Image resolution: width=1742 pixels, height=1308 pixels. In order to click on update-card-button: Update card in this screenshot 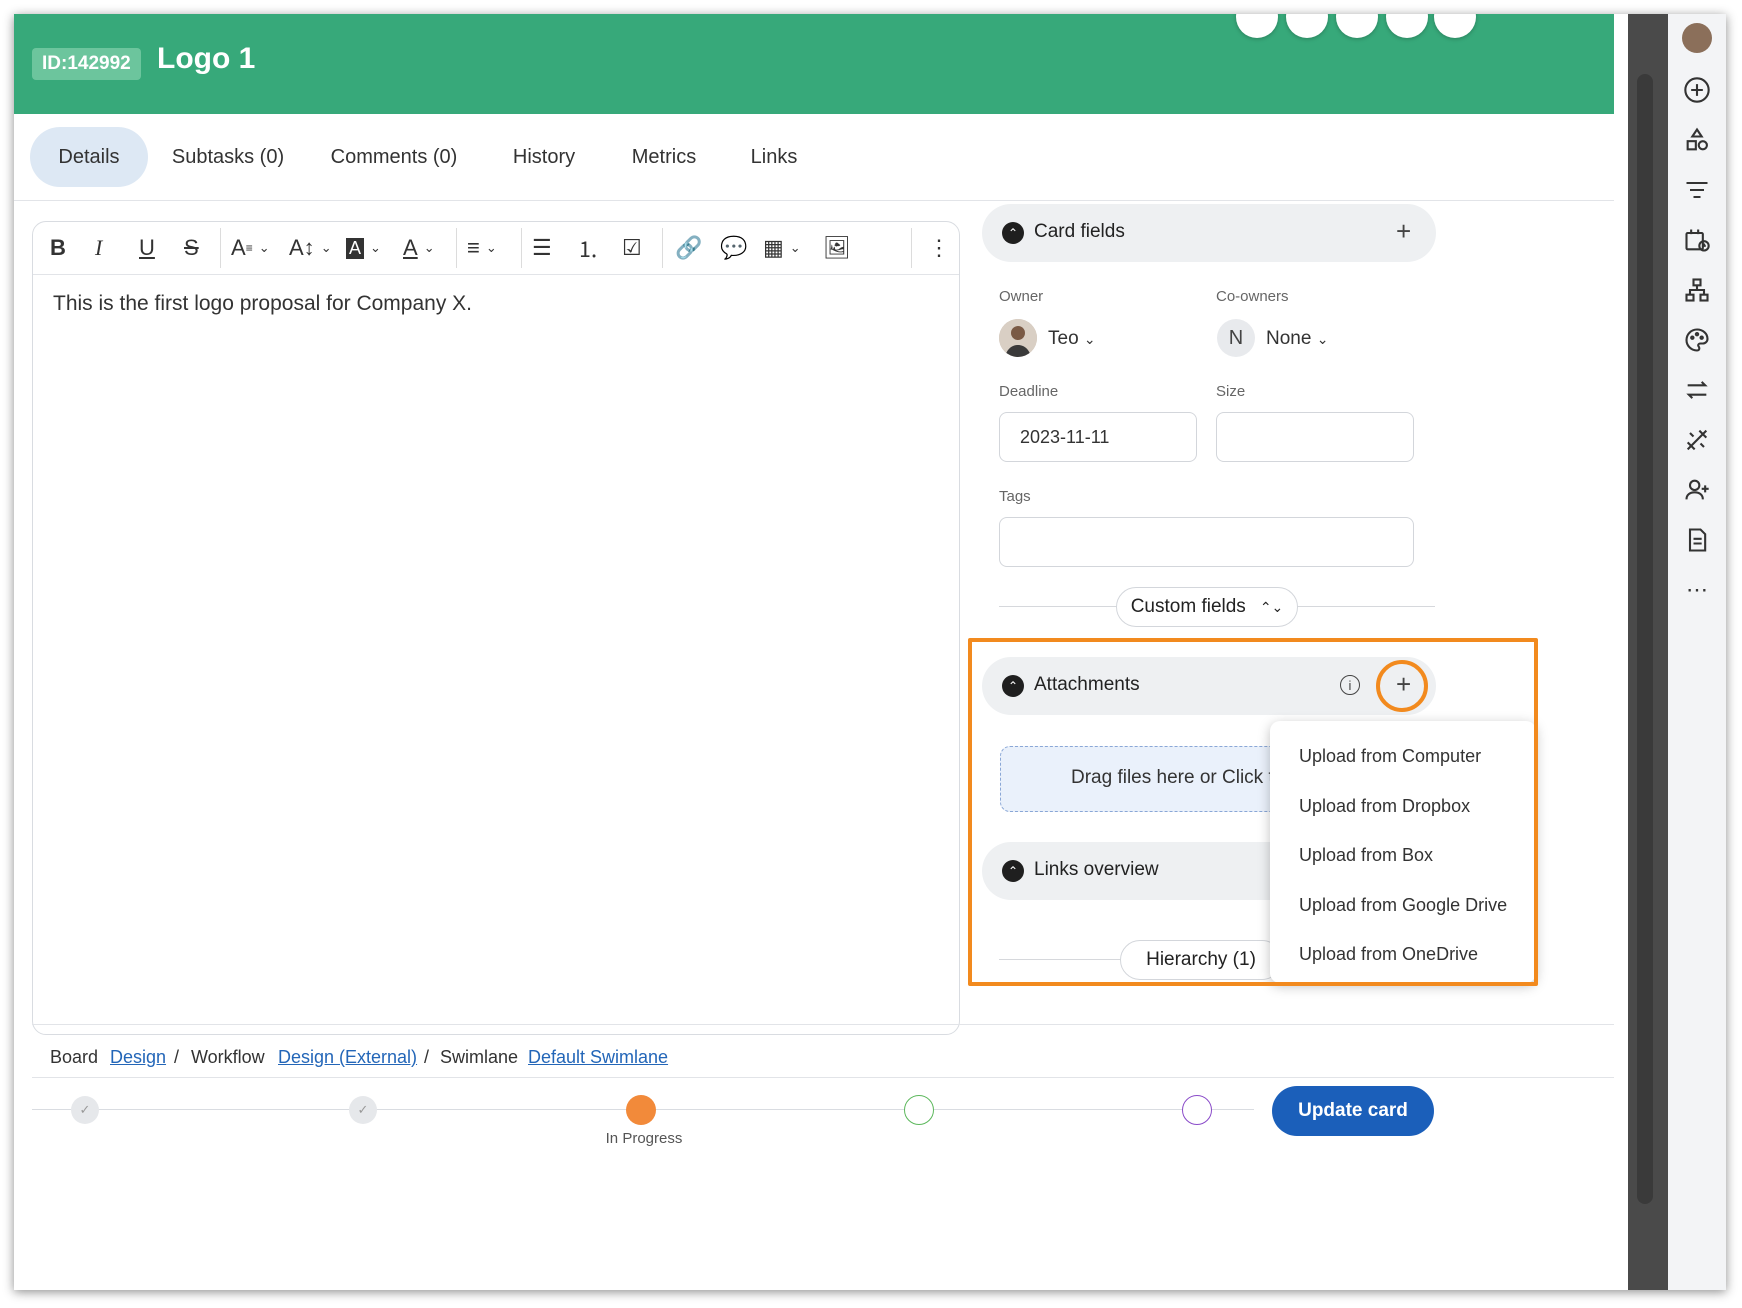, I will do `click(1353, 1111)`.